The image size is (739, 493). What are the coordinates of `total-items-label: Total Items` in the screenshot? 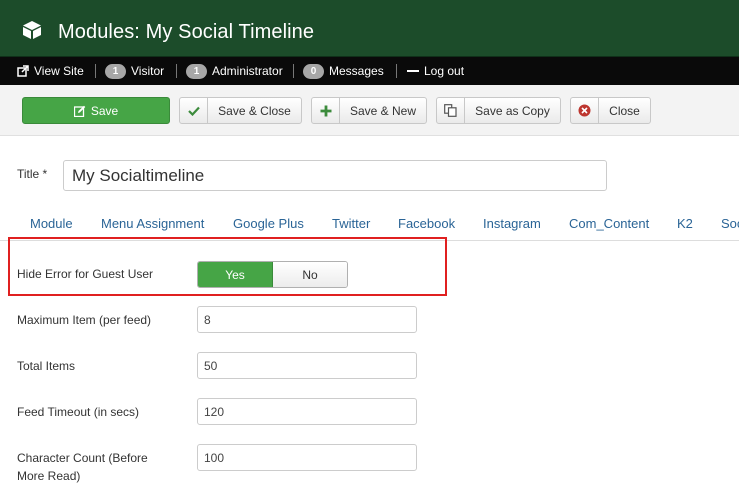 It's located at (46, 366).